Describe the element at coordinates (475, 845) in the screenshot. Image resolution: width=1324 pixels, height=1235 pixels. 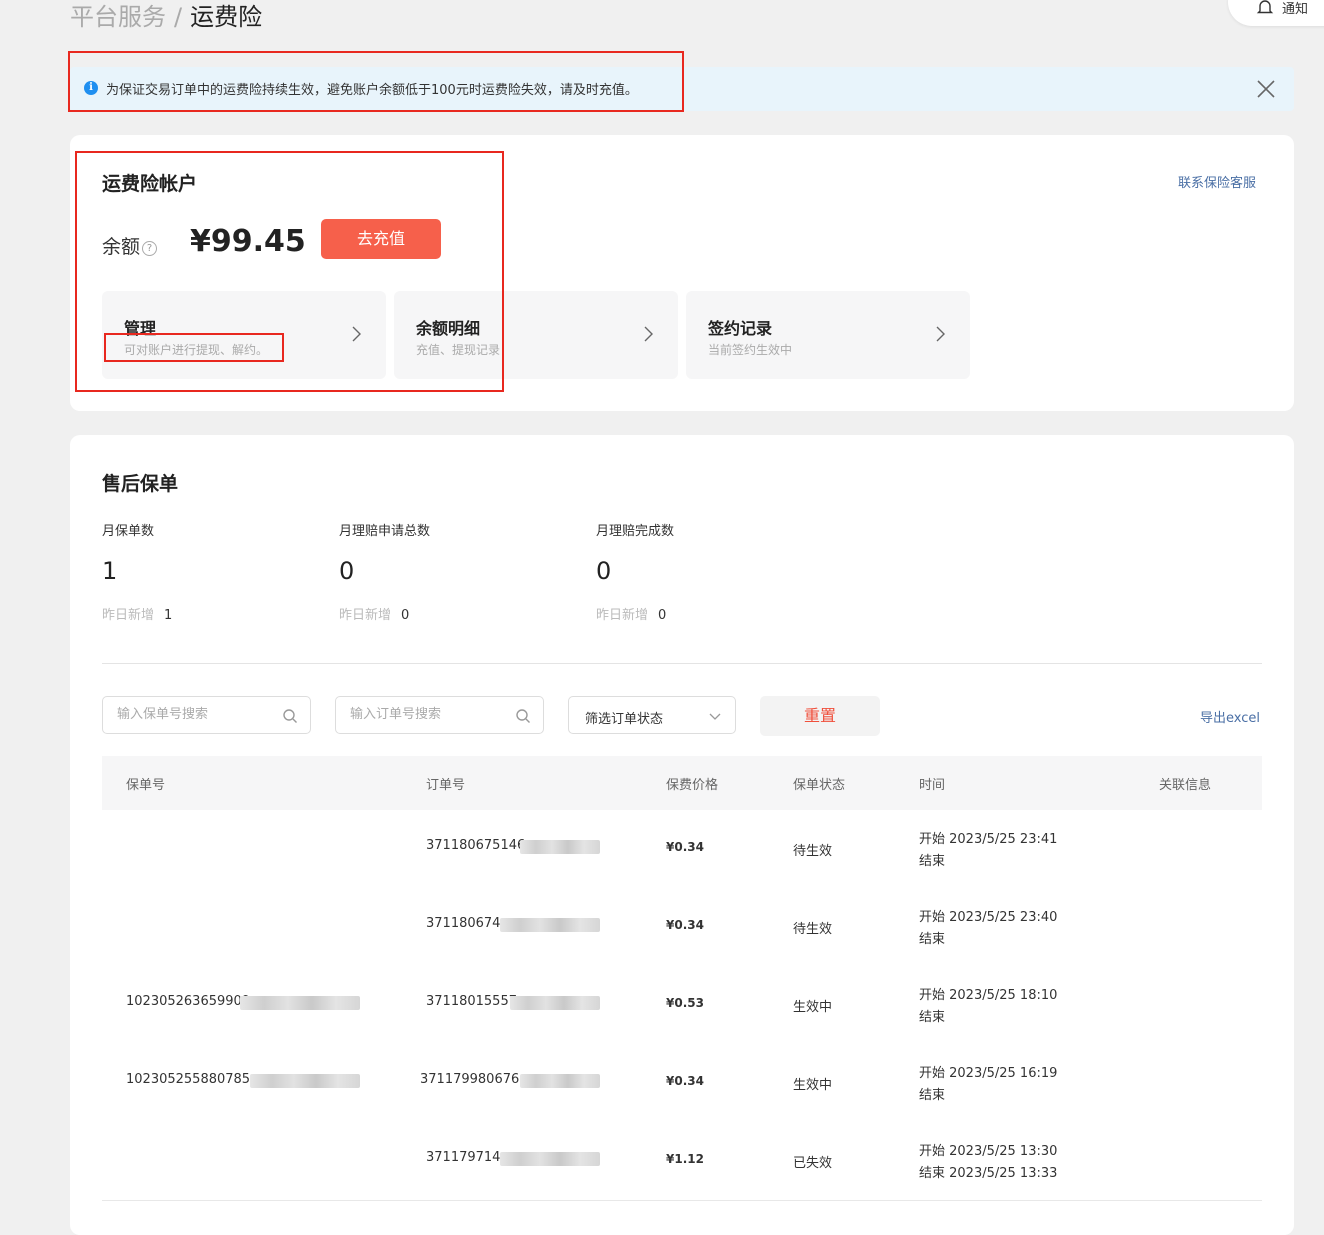
I see `order-number: 371180675146` at that location.